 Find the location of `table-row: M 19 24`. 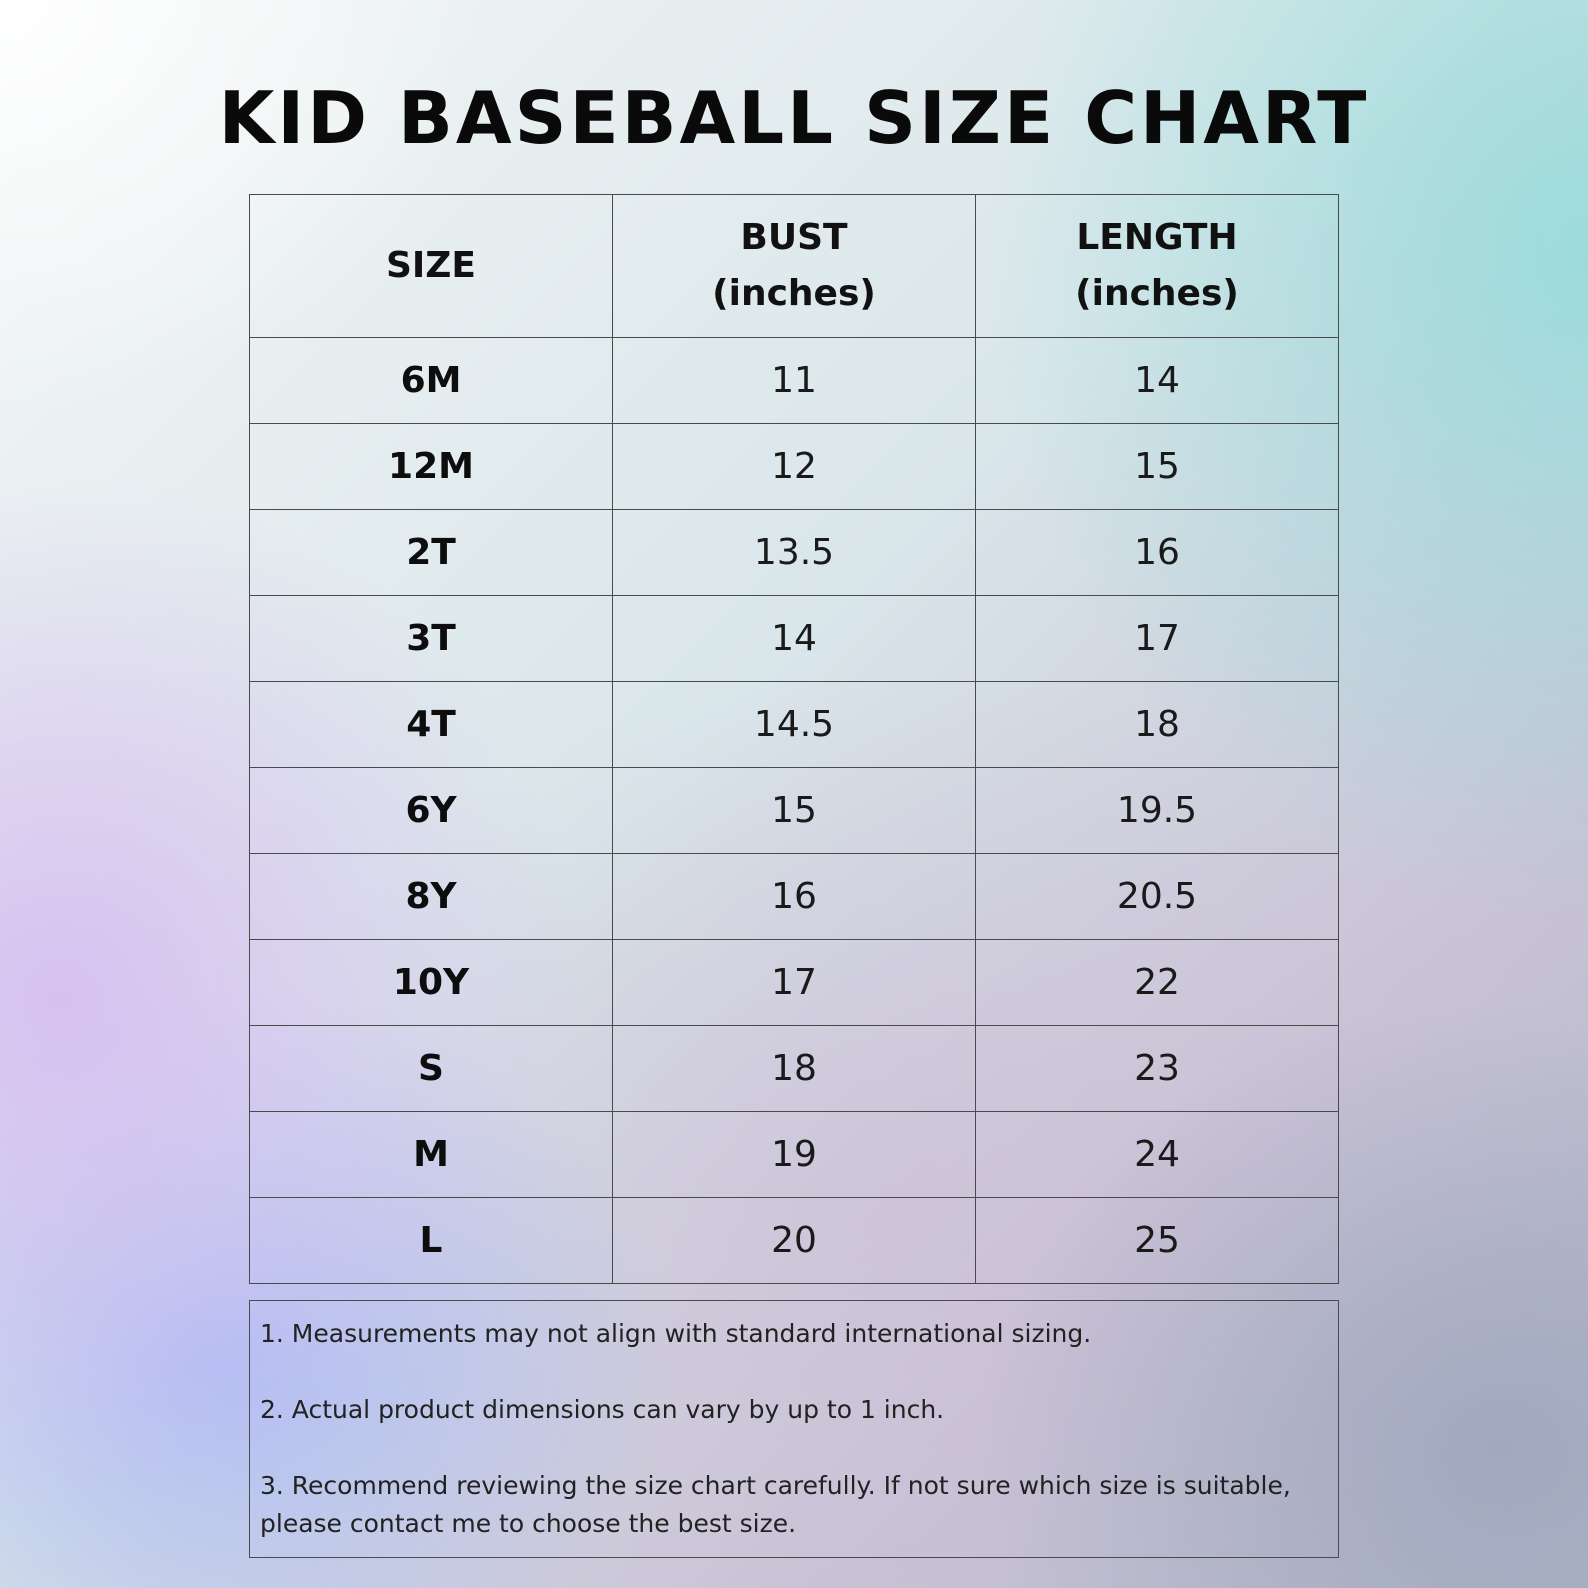

table-row: M 19 24 is located at coordinates (794, 1154).